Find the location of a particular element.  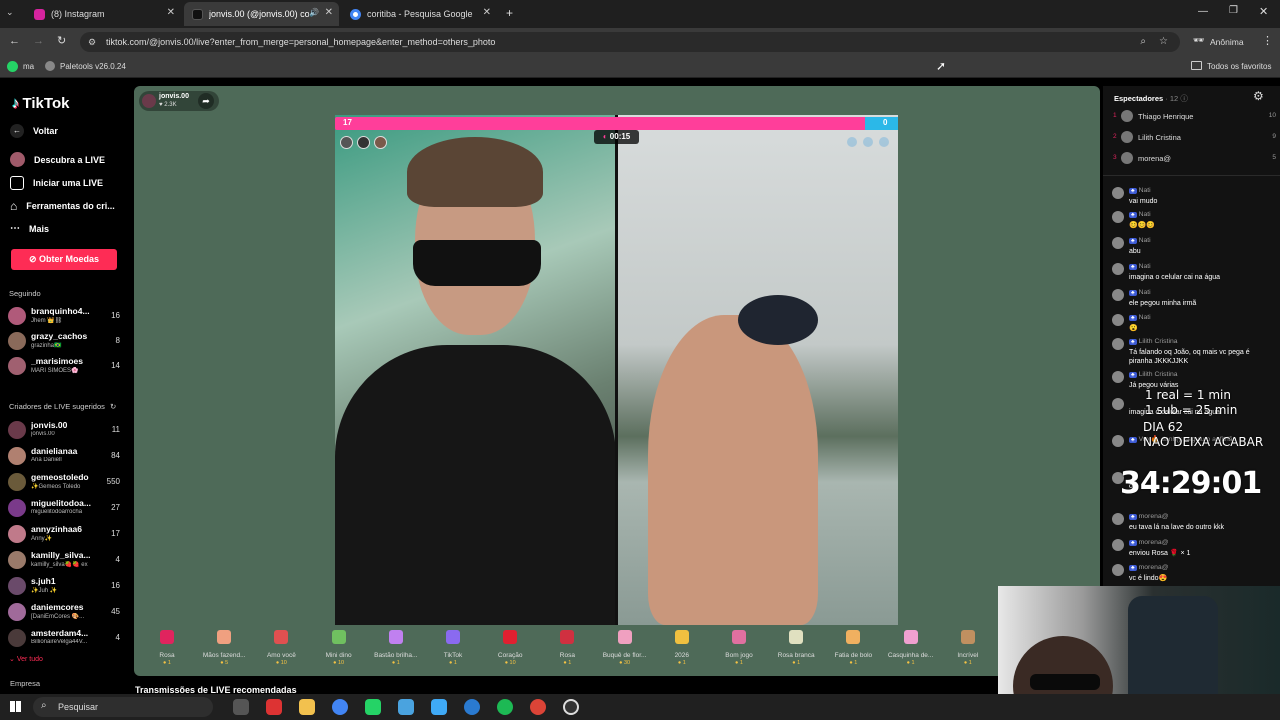

following-item: grazy_cachos grazinha🇧🇷 8 is located at coordinates (66, 341).